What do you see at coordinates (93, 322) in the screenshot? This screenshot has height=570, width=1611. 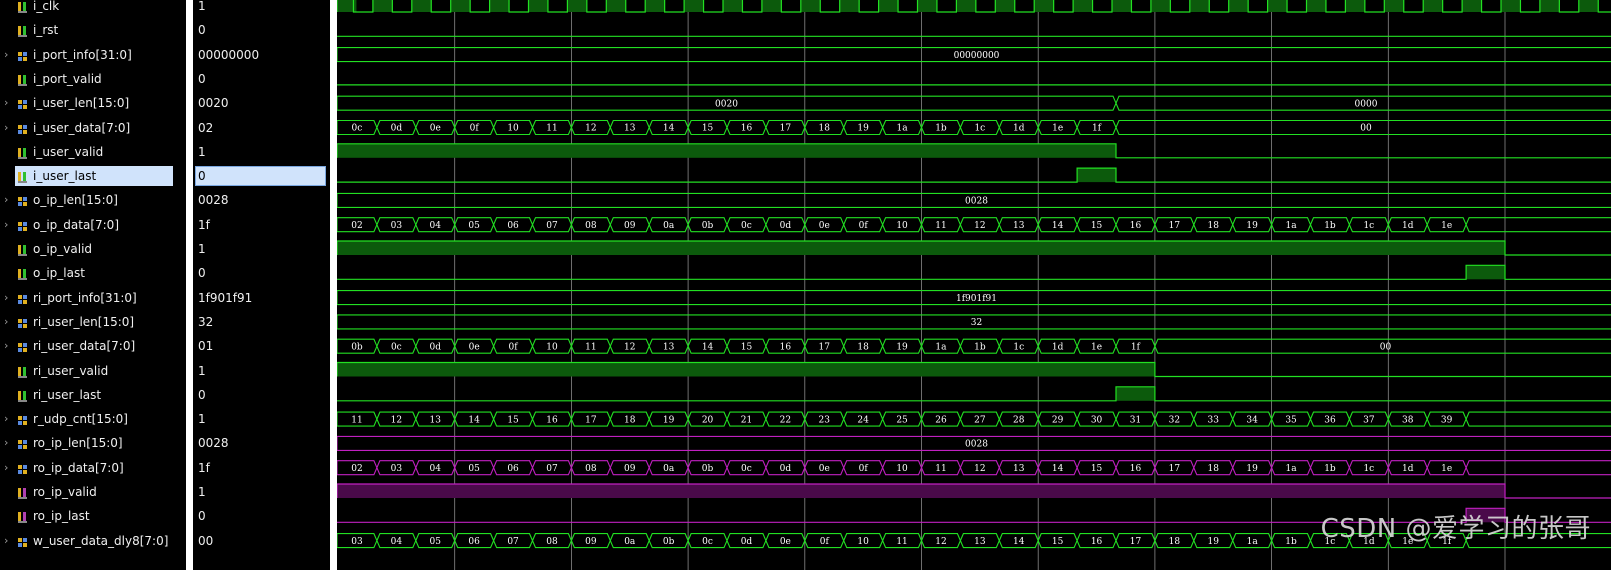 I see `signal-row-ri_user_len: › ri_user_len[15:0]` at bounding box center [93, 322].